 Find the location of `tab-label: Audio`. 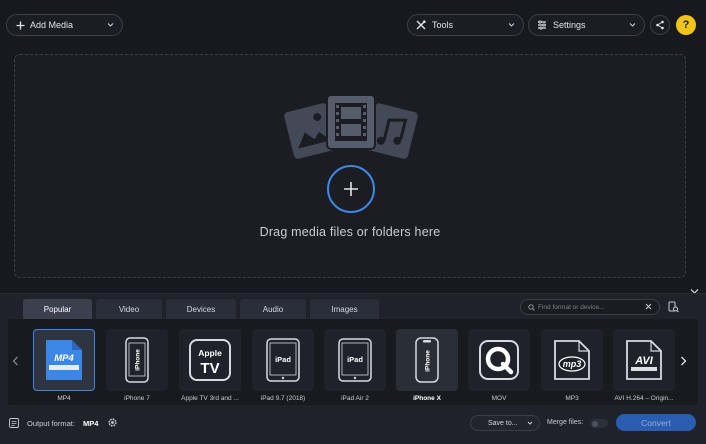

tab-label: Audio is located at coordinates (273, 309).